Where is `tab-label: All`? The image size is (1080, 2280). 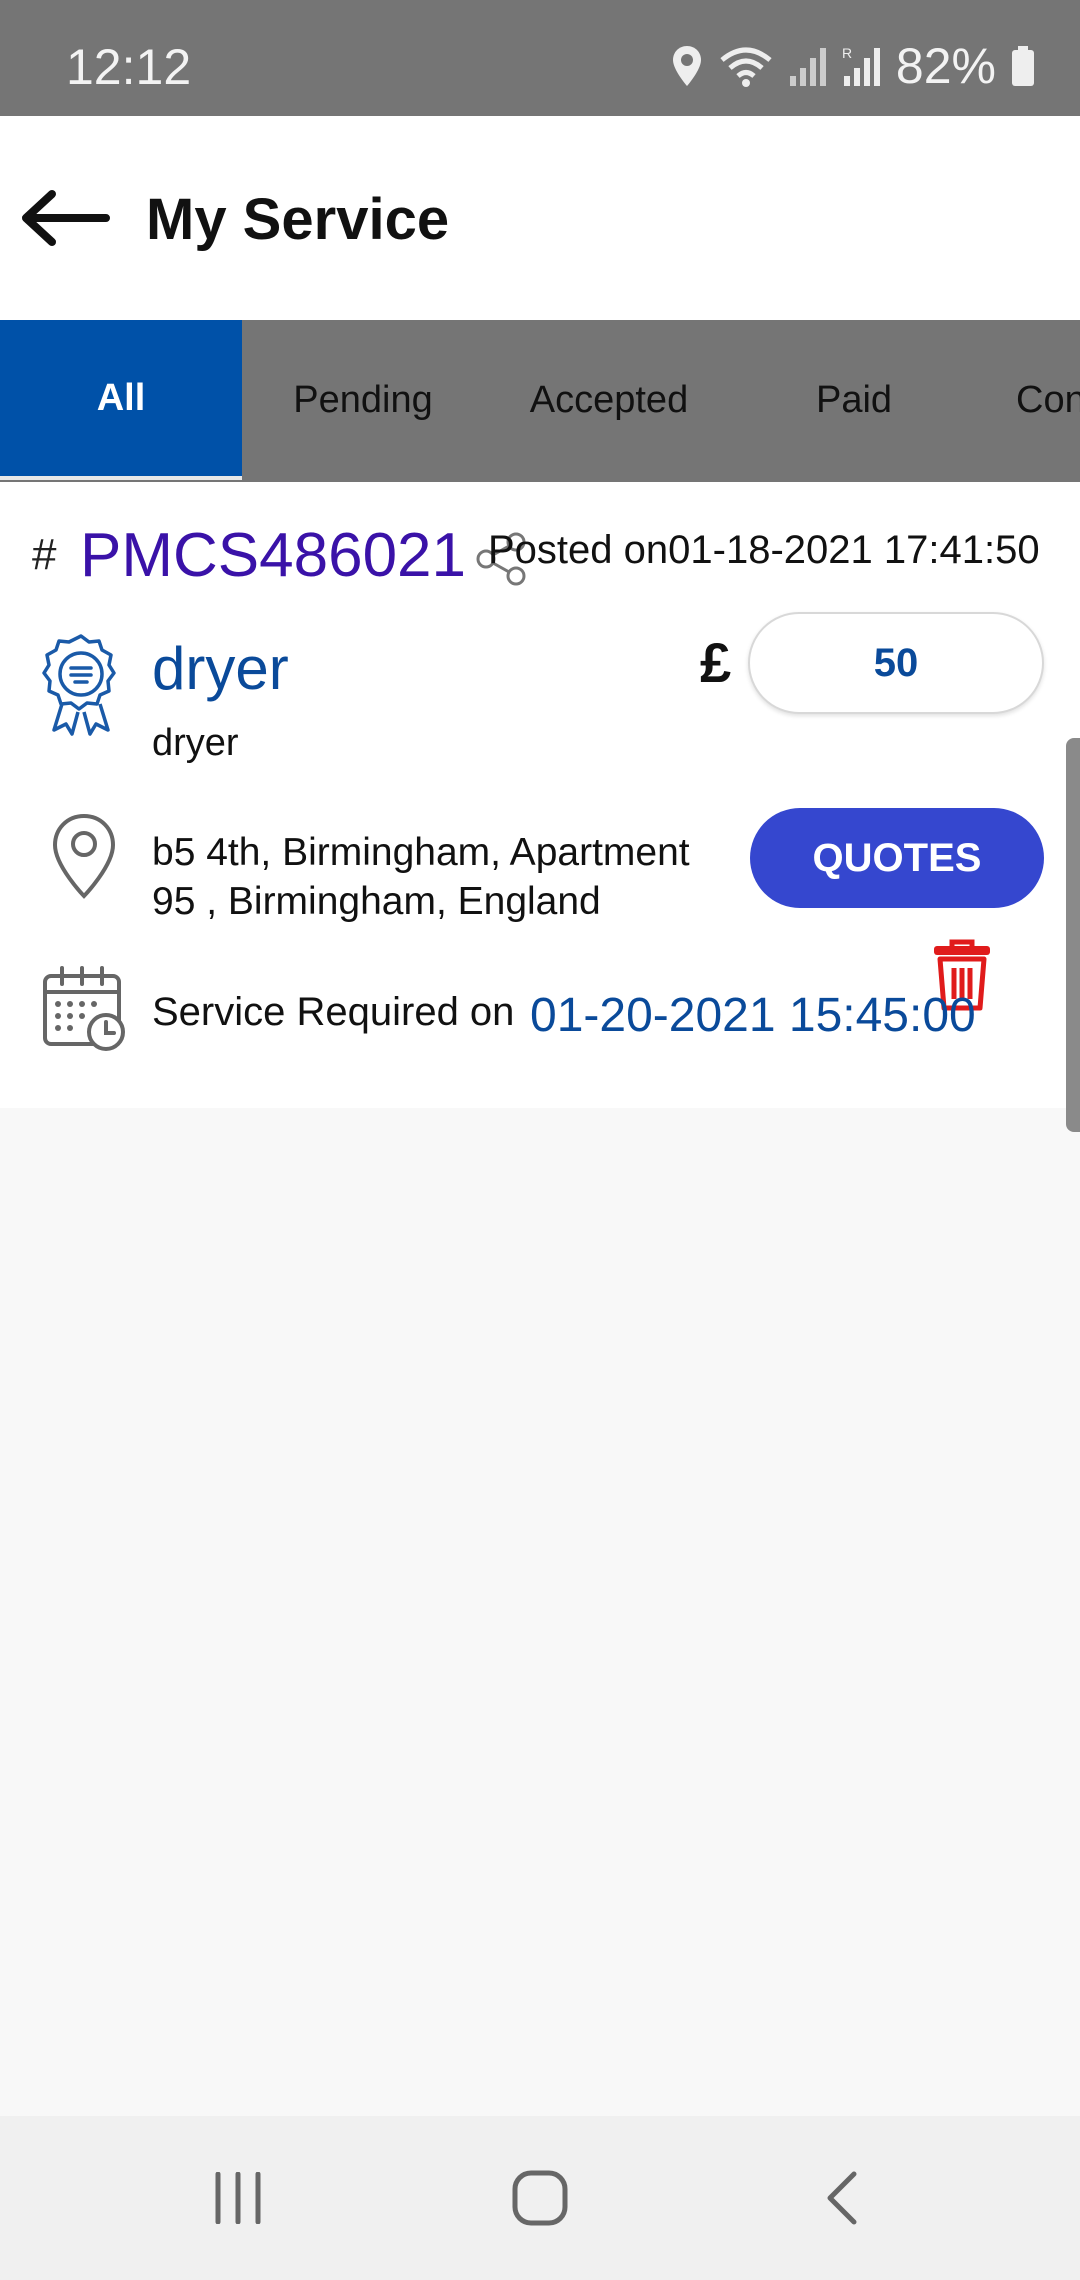 tab-label: All is located at coordinates (121, 397).